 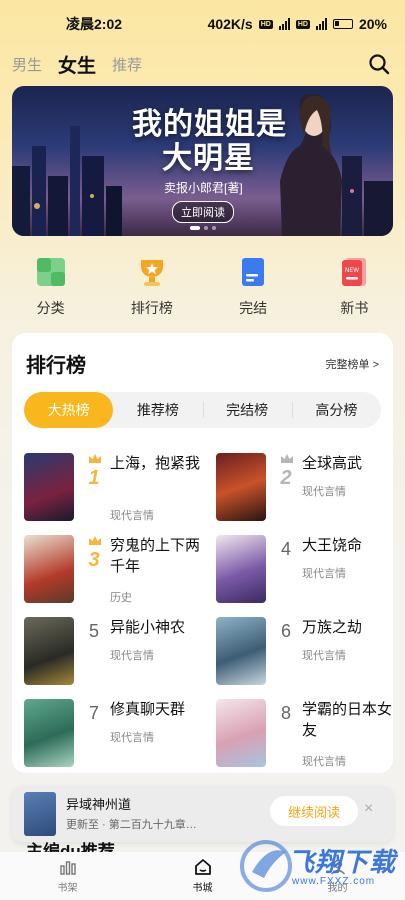 What do you see at coordinates (93, 631) in the screenshot?
I see `rank-number: 5` at bounding box center [93, 631].